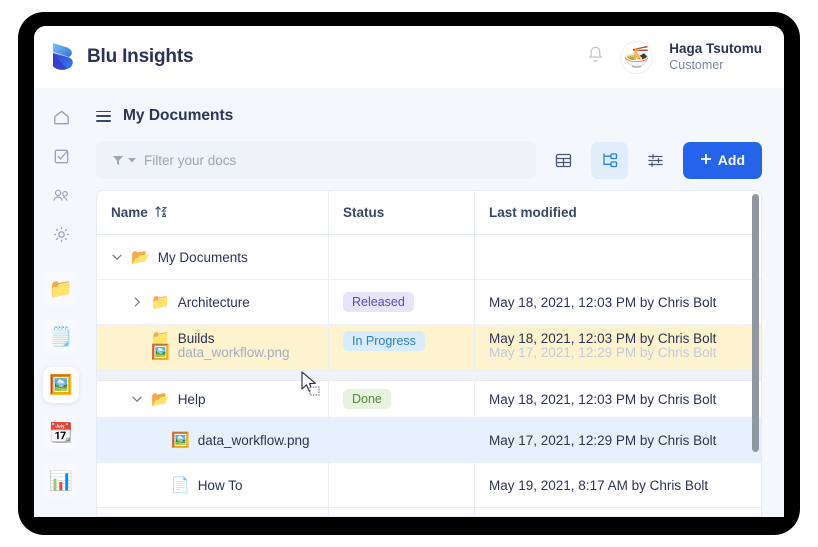  What do you see at coordinates (124, 160) in the screenshot?
I see `funnel-icon` at bounding box center [124, 160].